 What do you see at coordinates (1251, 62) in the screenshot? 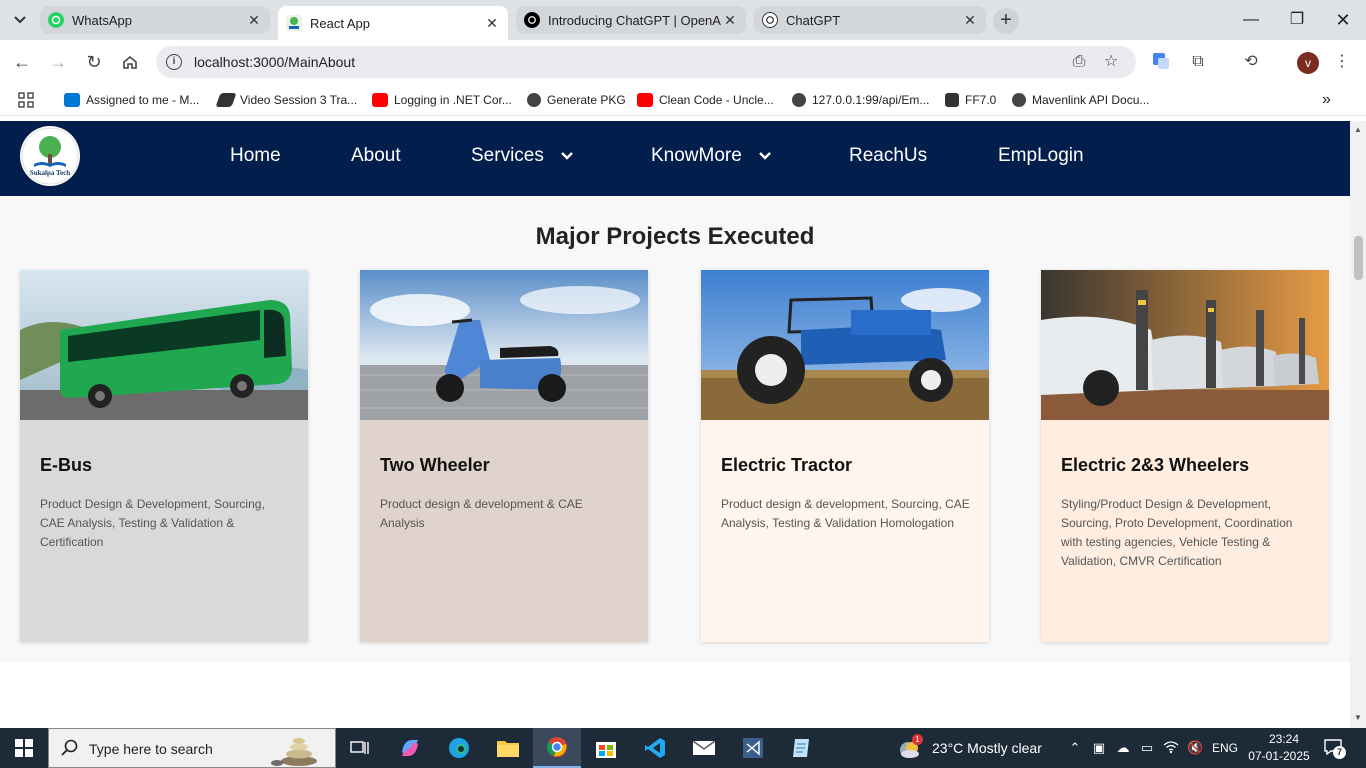
I see `history-icon: ⟲` at bounding box center [1251, 62].